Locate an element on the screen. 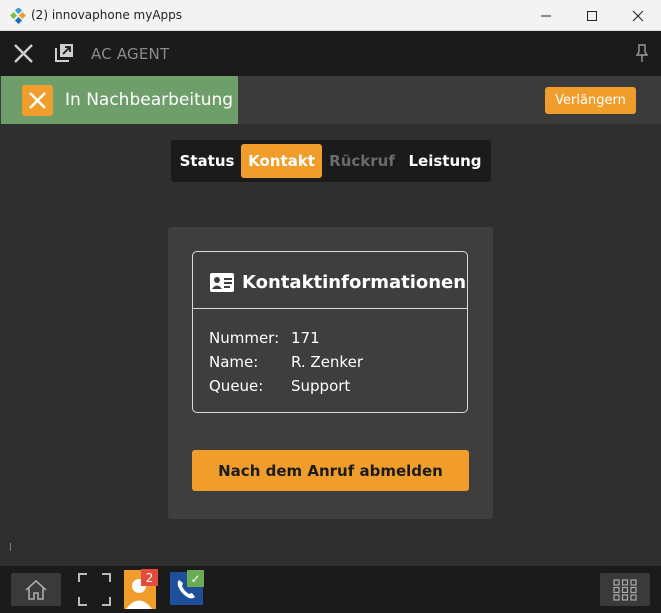 The width and height of the screenshot is (661, 613). bottom-taskbar: 2 ✓ is located at coordinates (330, 589).